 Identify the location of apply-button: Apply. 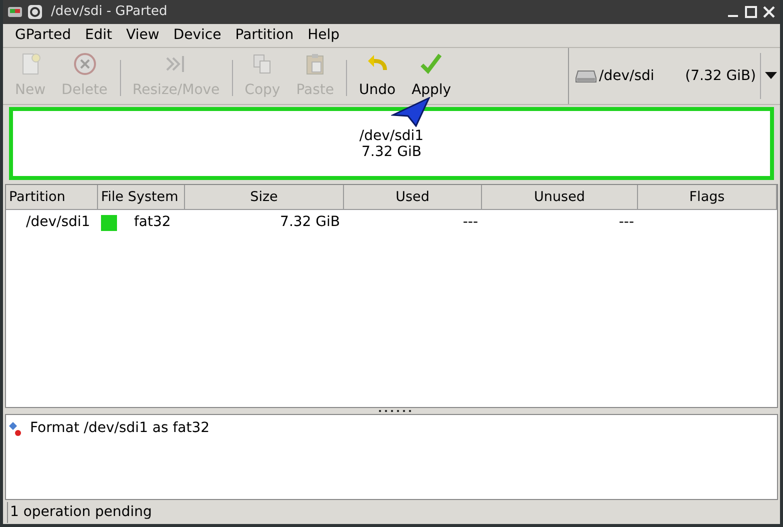
(432, 78).